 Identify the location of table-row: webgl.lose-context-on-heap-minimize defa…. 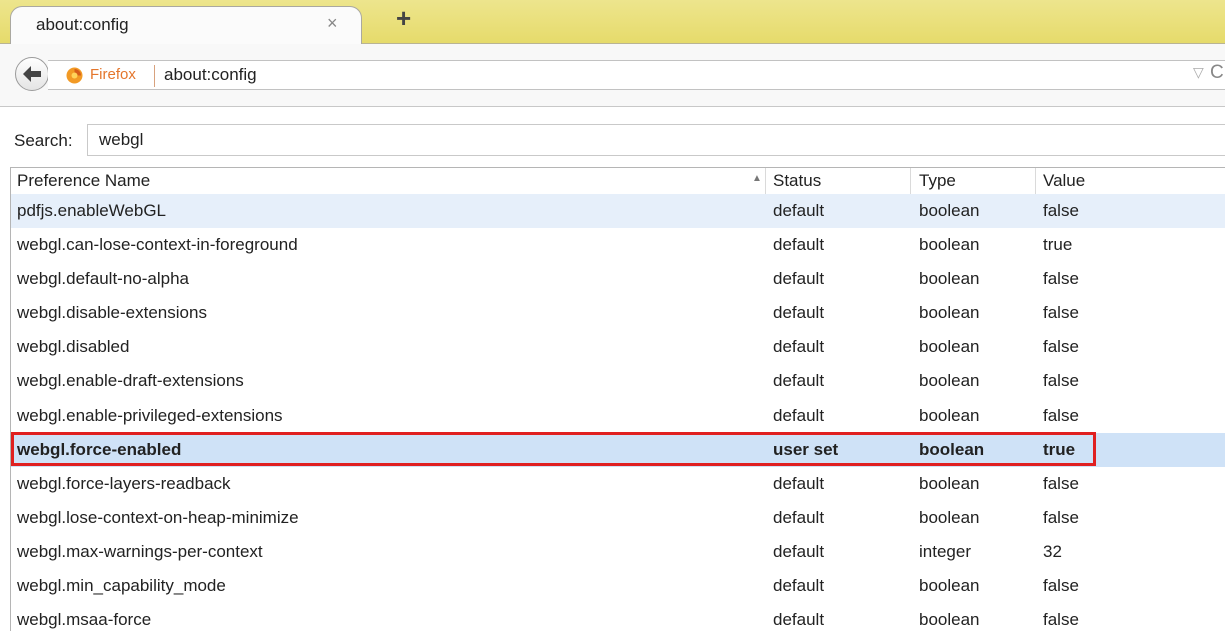
(618, 518).